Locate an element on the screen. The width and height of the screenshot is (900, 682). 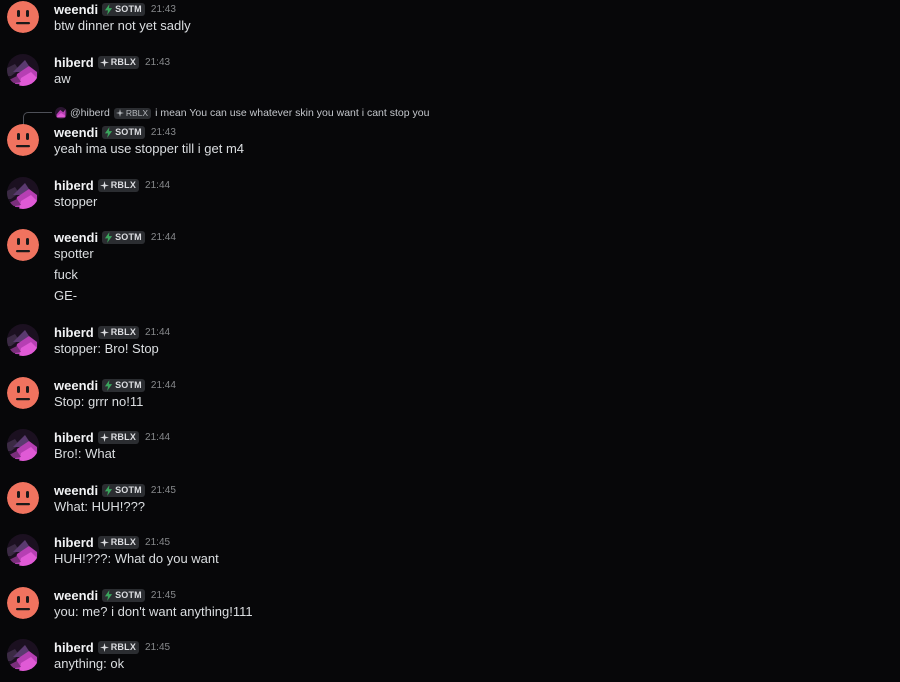
message-header: weendi SOTM 21:43 is located at coordinates (115, 132).